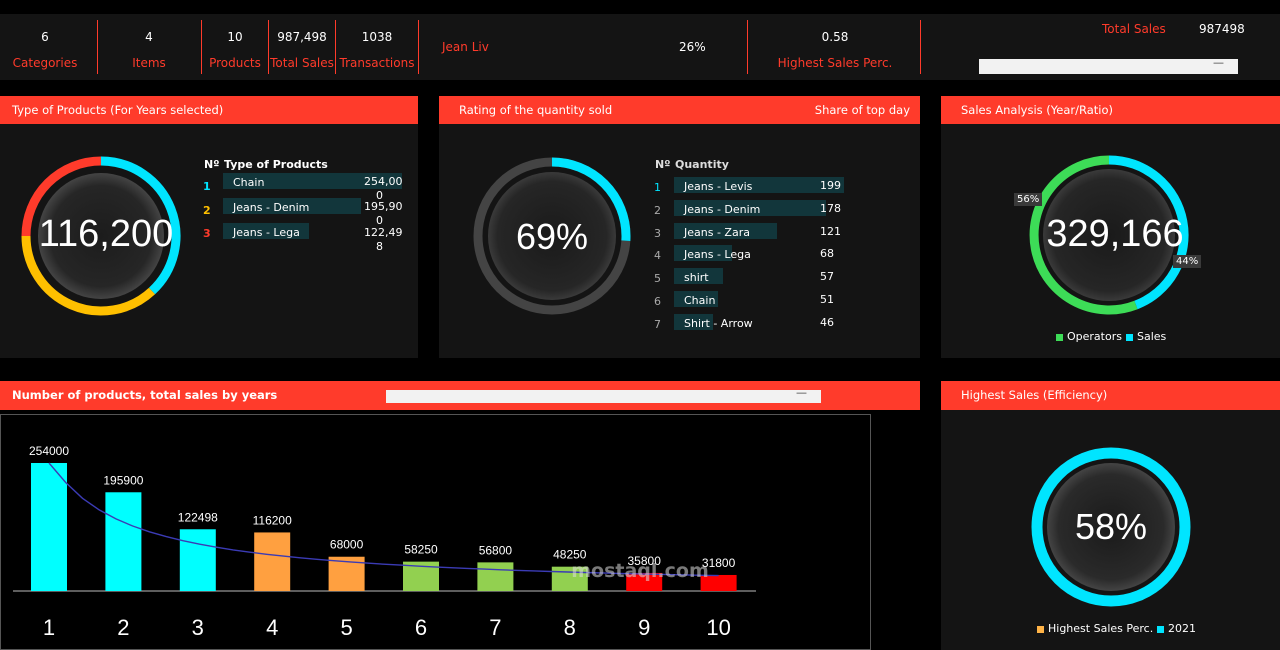 This screenshot has height=650, width=1280. Describe the element at coordinates (657, 279) in the screenshot. I see `row-no: 5` at that location.